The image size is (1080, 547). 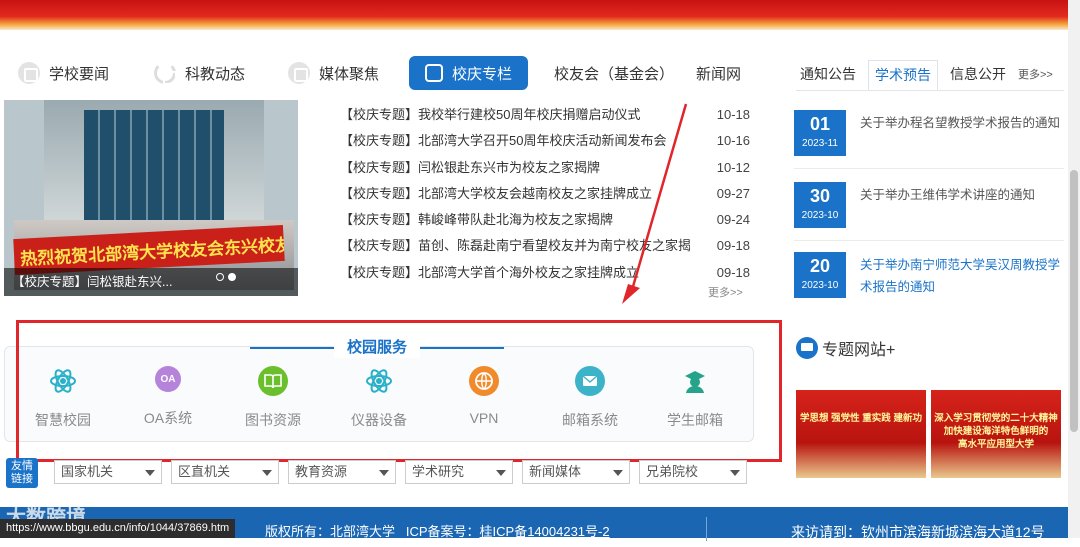 What do you see at coordinates (996, 418) in the screenshot?
I see `poster-text: 深入学习贯彻党的二十大精神` at bounding box center [996, 418].